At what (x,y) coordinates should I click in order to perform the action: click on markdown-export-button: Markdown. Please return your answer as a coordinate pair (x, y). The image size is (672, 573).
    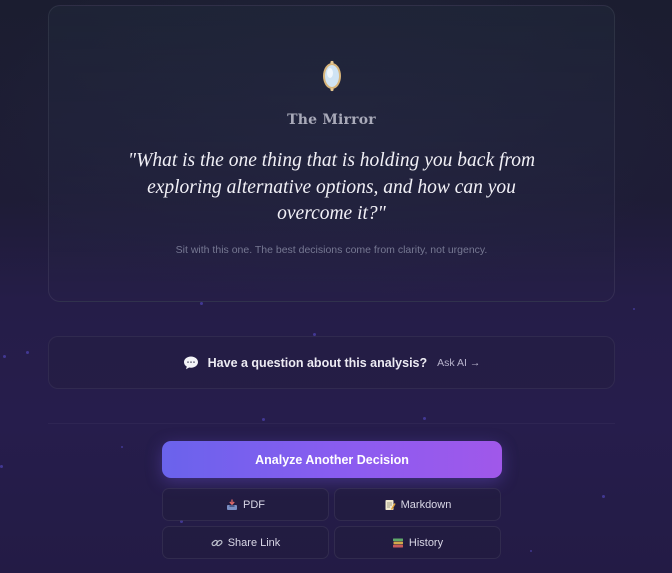
    Looking at the image, I should click on (417, 504).